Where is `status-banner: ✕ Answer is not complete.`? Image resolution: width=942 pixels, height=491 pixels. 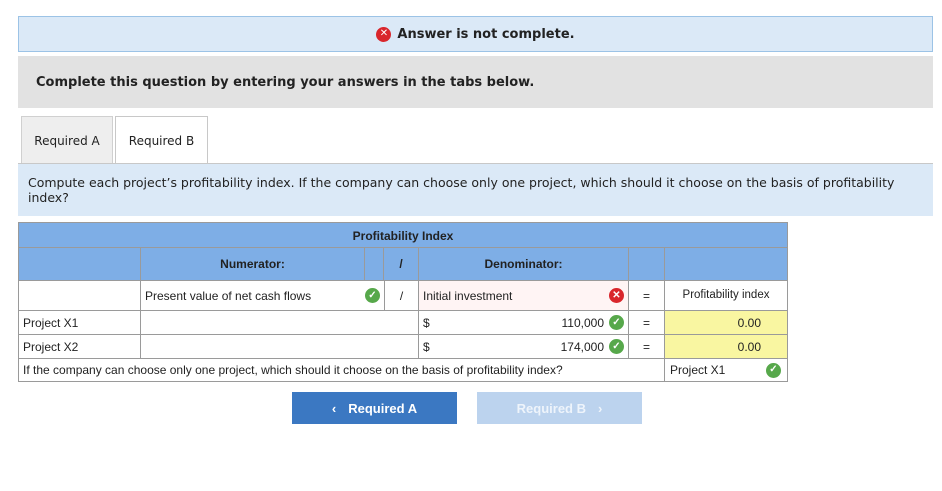 status-banner: ✕ Answer is not complete. is located at coordinates (475, 34).